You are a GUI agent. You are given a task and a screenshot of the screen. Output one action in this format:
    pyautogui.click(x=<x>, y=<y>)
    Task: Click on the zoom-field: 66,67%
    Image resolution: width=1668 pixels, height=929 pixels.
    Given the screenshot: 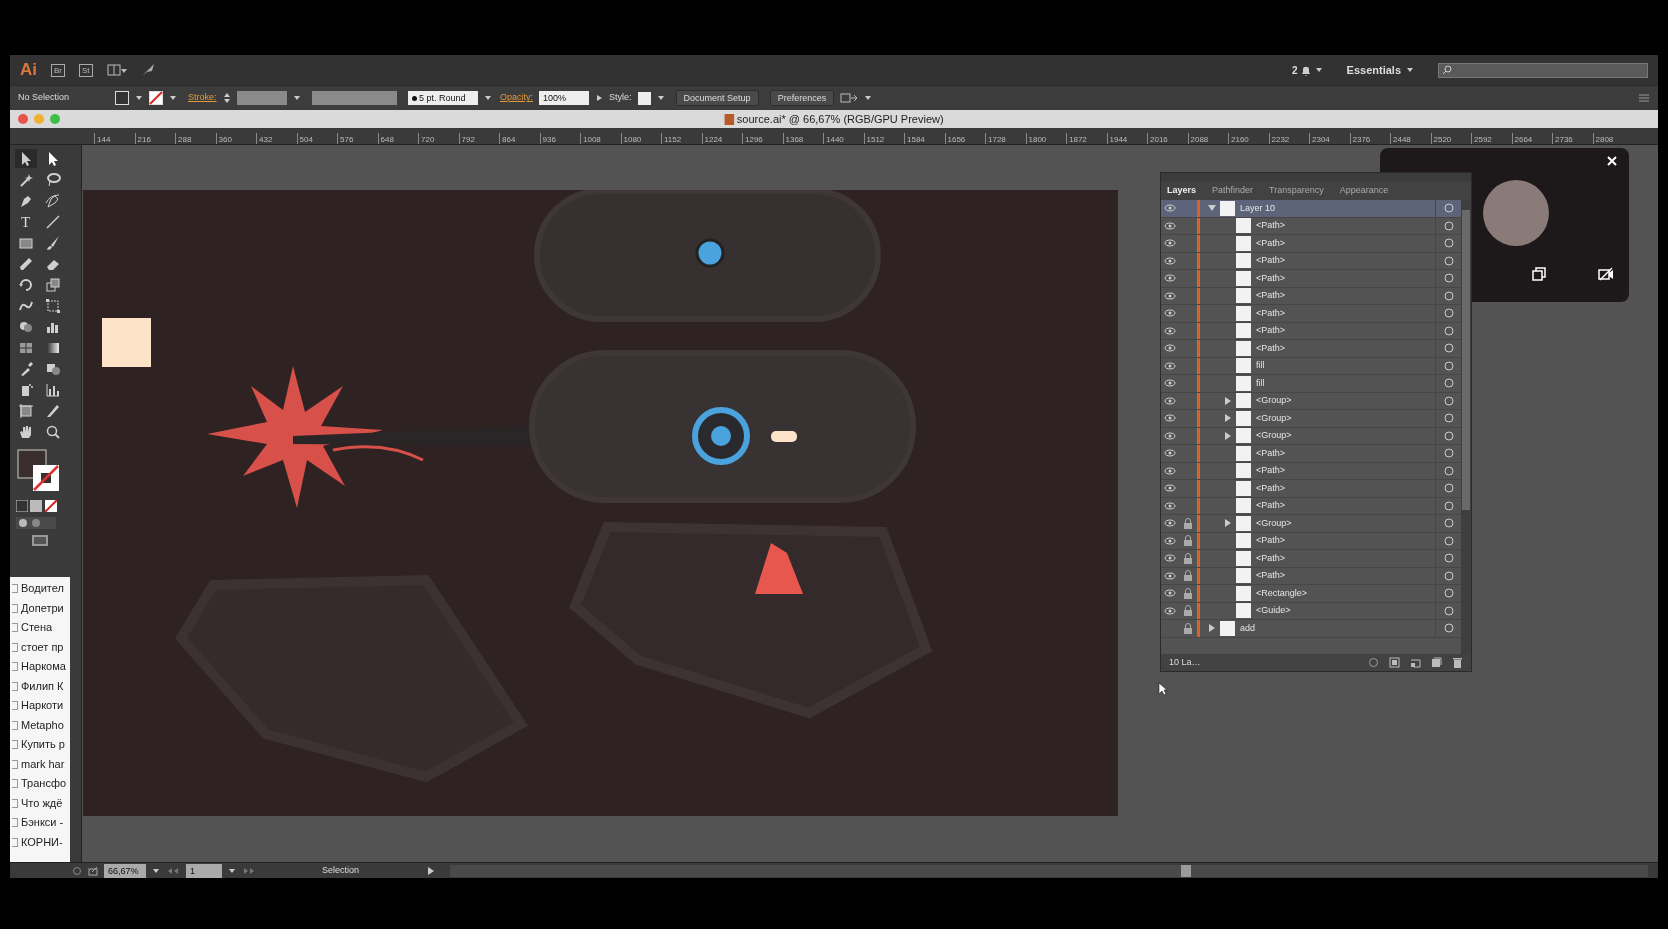 What is the action you would take?
    pyautogui.click(x=125, y=870)
    